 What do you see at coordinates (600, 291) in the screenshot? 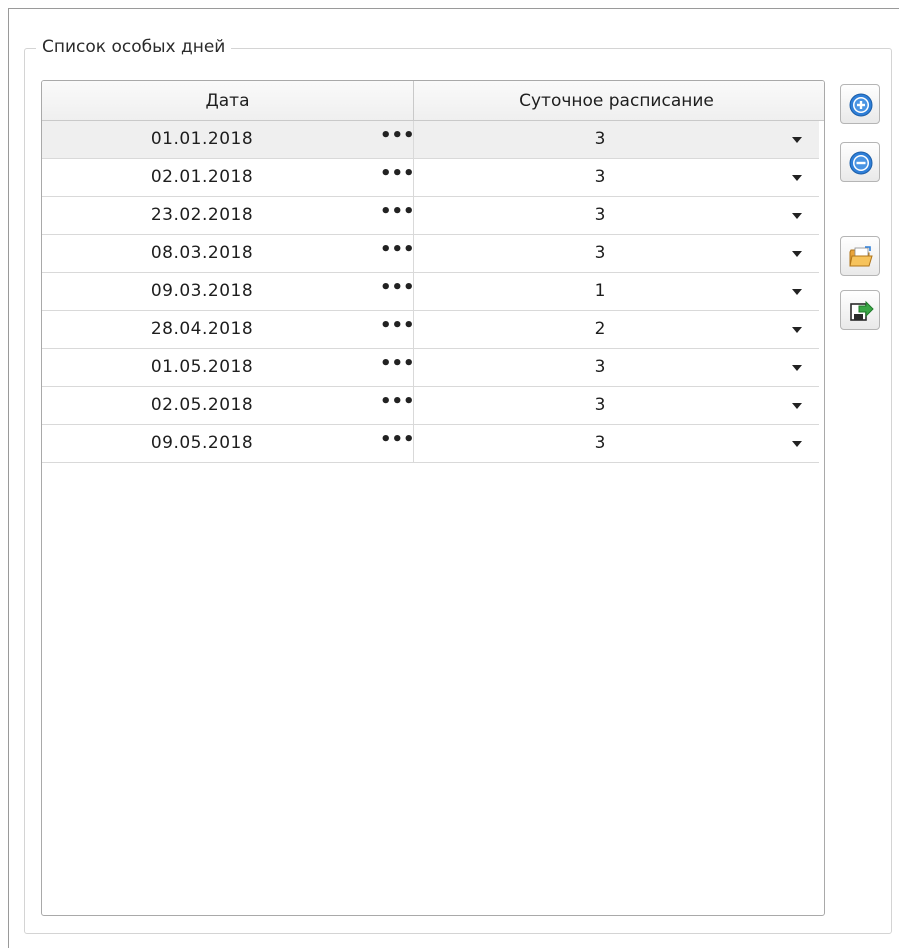
I see `schedule-value: 1` at bounding box center [600, 291].